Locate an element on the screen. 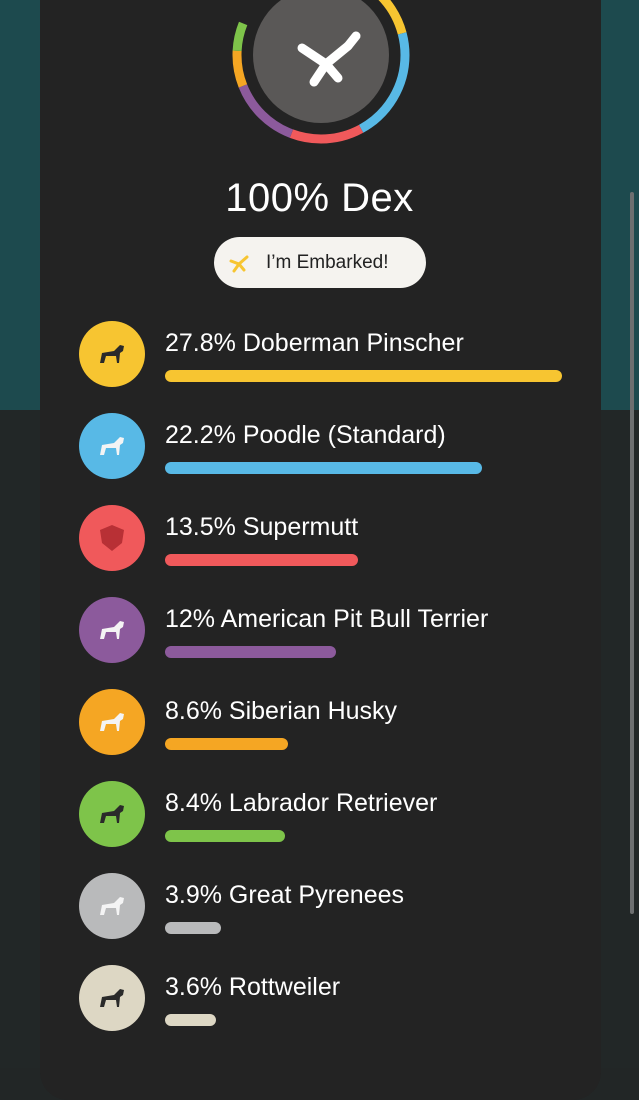  supermutt-shield-icon is located at coordinates (112, 538).